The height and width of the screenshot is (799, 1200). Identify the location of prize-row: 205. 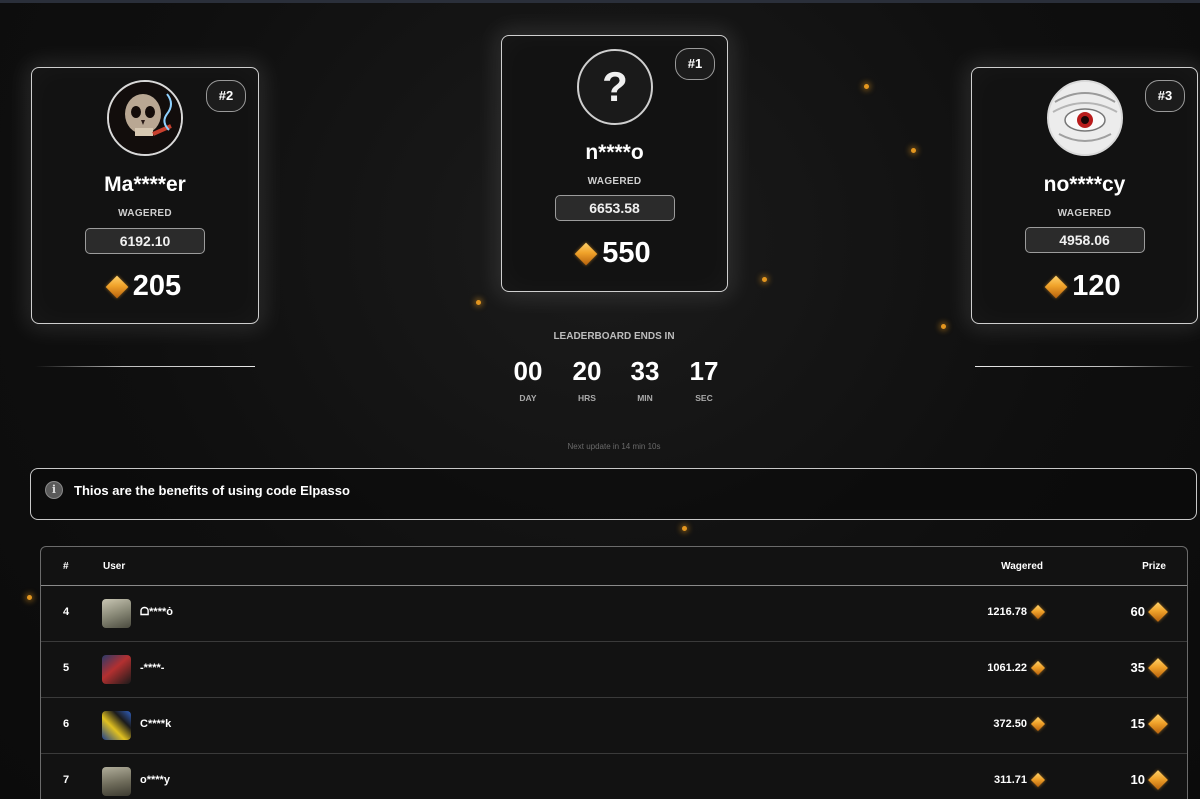
(145, 286).